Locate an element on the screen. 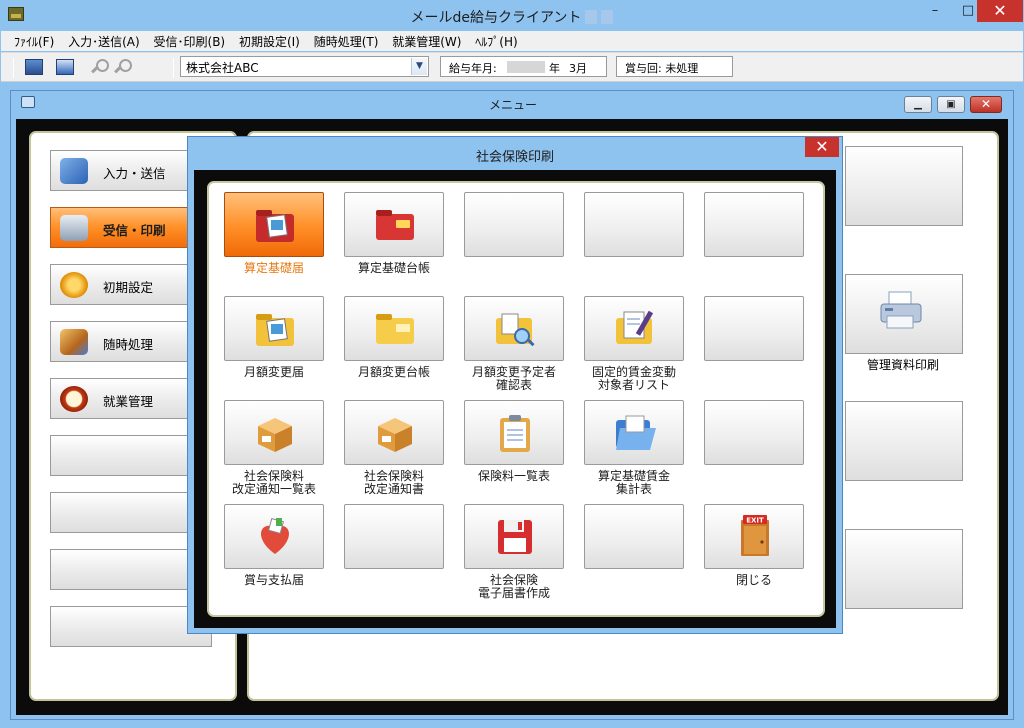  clock-icon is located at coordinates (74, 399).